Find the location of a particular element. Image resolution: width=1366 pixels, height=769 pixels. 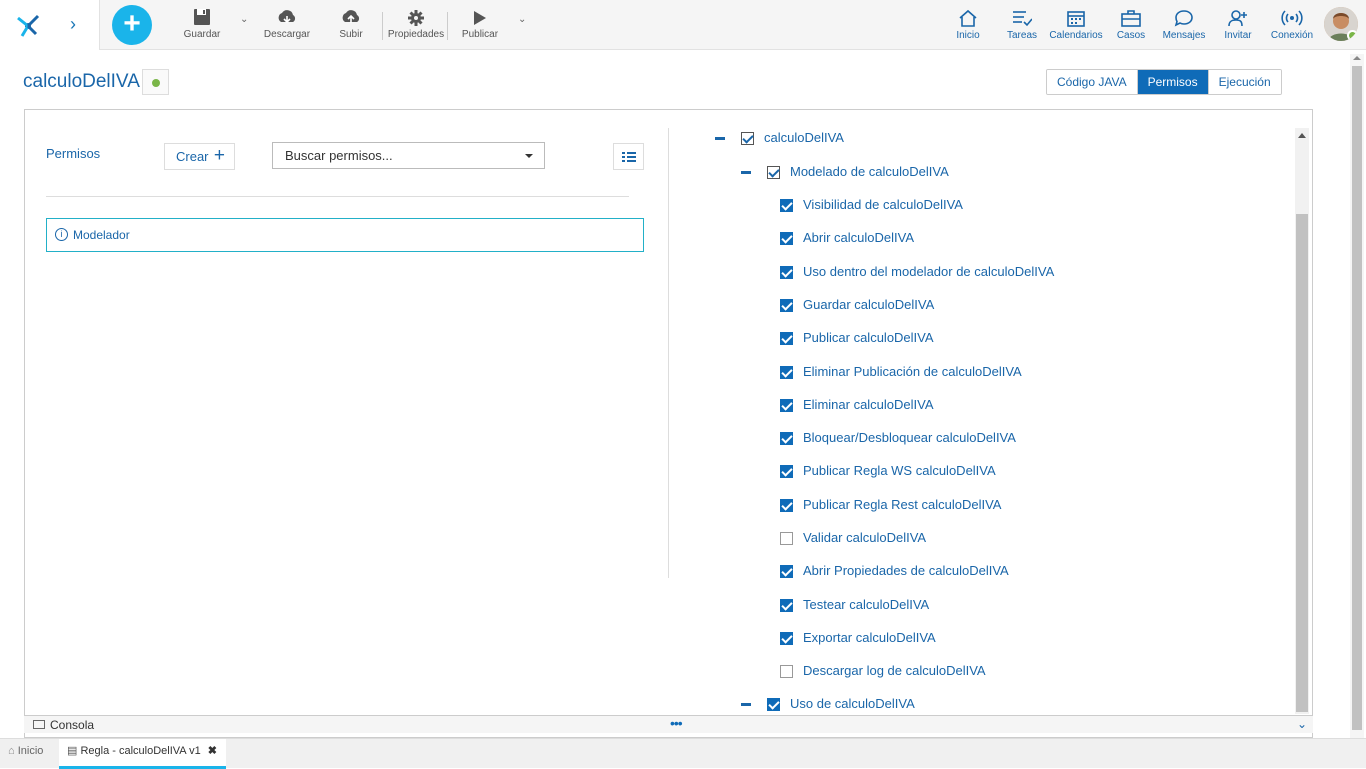

tree-item: Visibilidad de calculoDelIVA is located at coordinates (871, 205).